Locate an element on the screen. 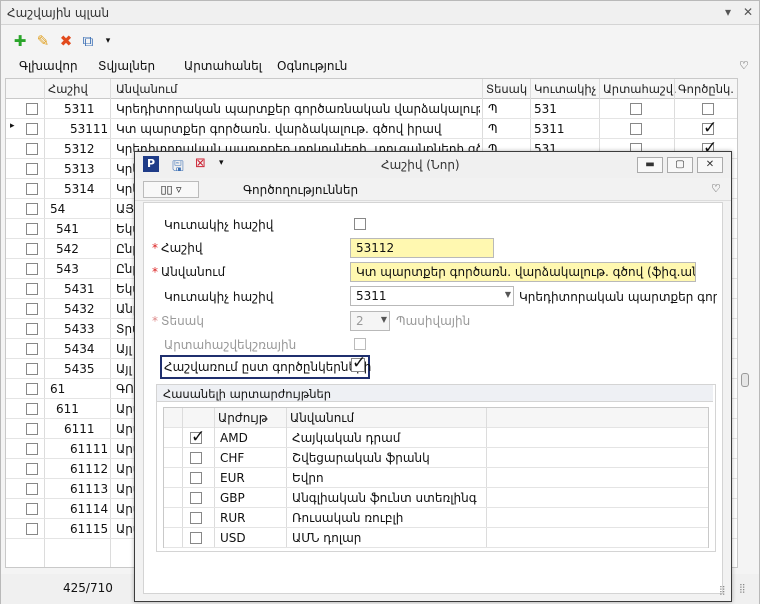  account-label: Հաշիվ is located at coordinates (182, 248).